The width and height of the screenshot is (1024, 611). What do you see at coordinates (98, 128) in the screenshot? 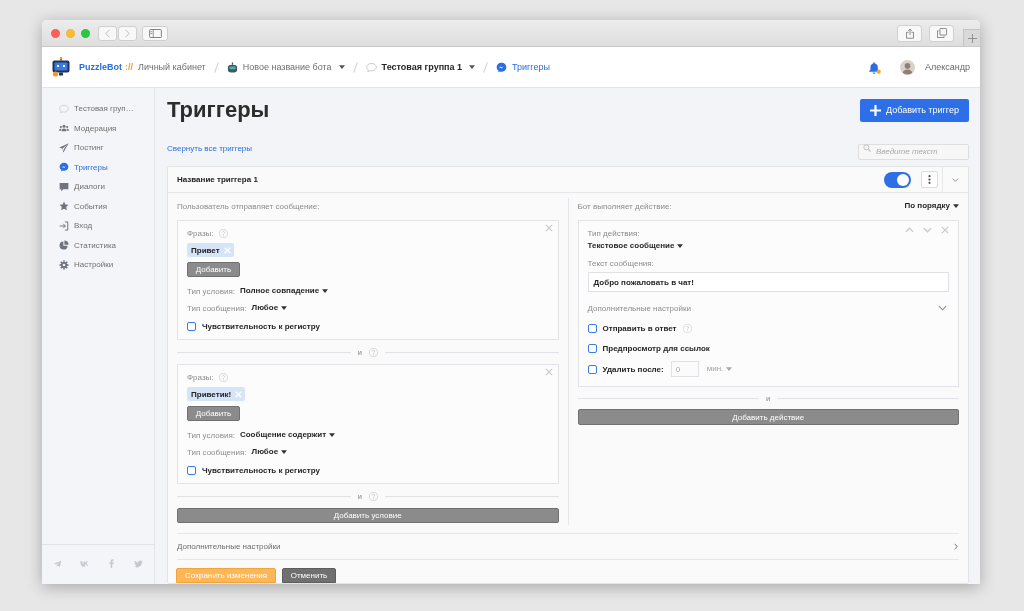
I see `sidebar-item: Модерация` at bounding box center [98, 128].